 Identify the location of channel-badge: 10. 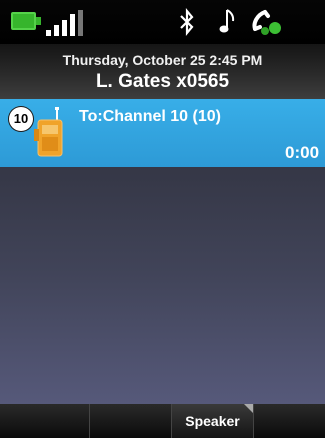
(21, 119).